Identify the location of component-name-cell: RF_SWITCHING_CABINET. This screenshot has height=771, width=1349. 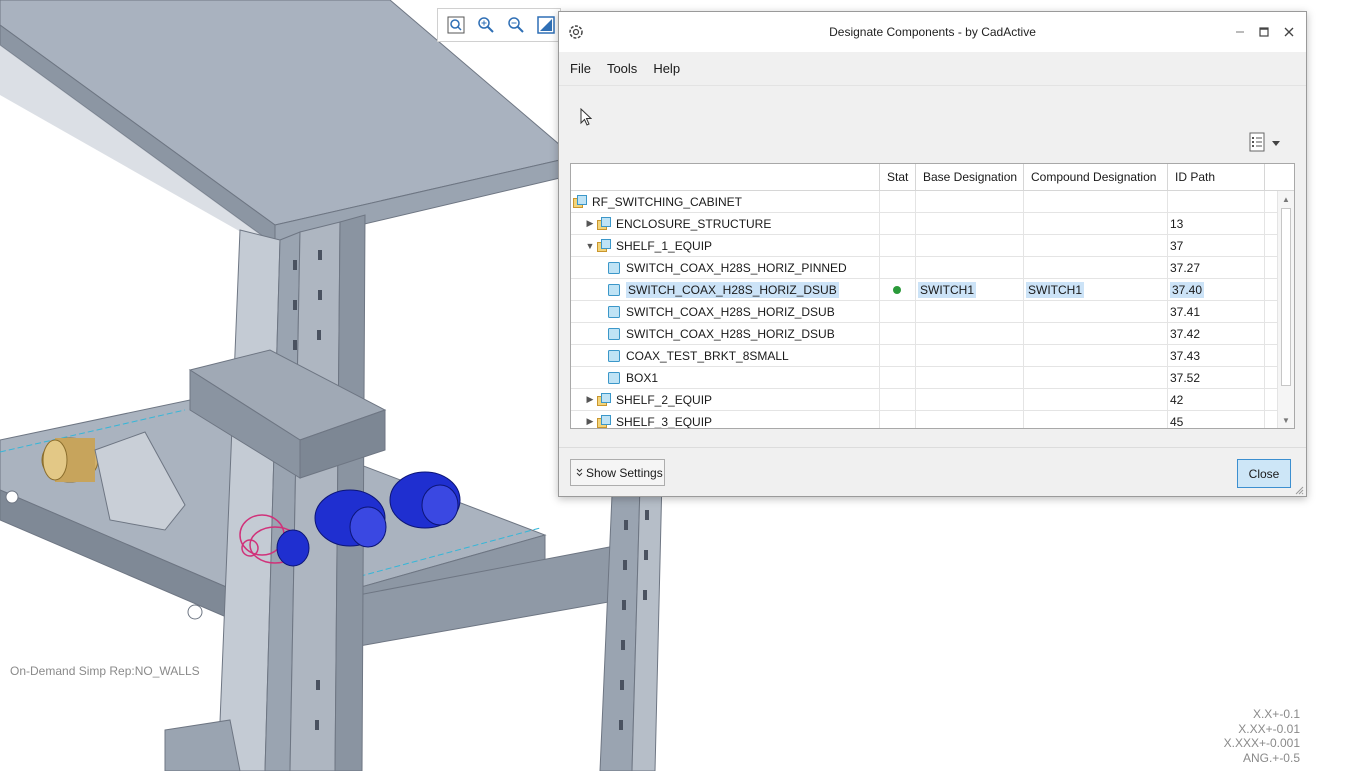
(725, 201).